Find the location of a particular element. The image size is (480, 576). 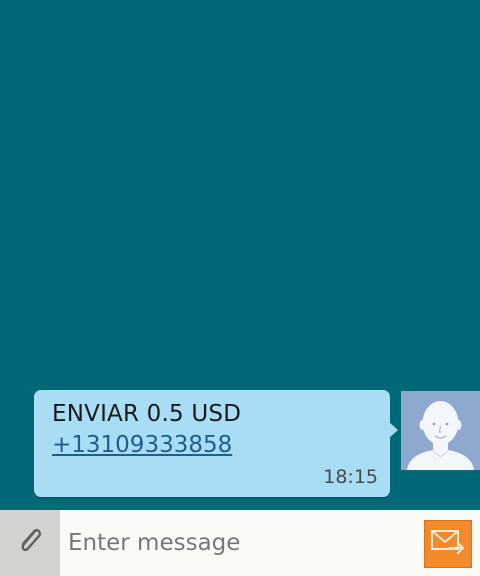

send-envelope-icon is located at coordinates (448, 544).